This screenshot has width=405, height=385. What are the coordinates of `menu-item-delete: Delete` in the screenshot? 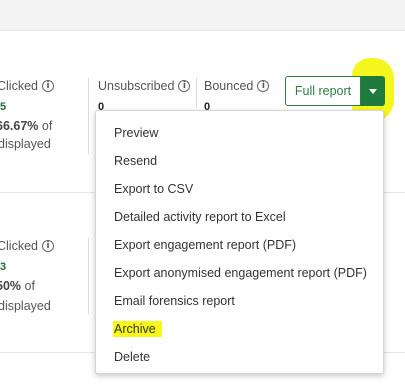 It's located at (239, 357).